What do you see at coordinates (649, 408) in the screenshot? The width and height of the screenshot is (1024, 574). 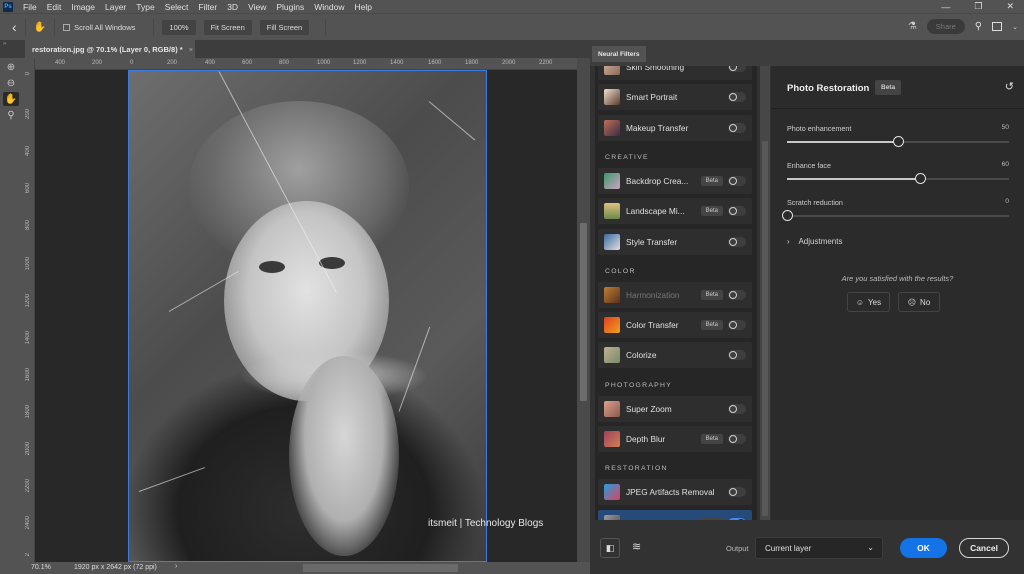 I see `filter-name: Super Zoom` at bounding box center [649, 408].